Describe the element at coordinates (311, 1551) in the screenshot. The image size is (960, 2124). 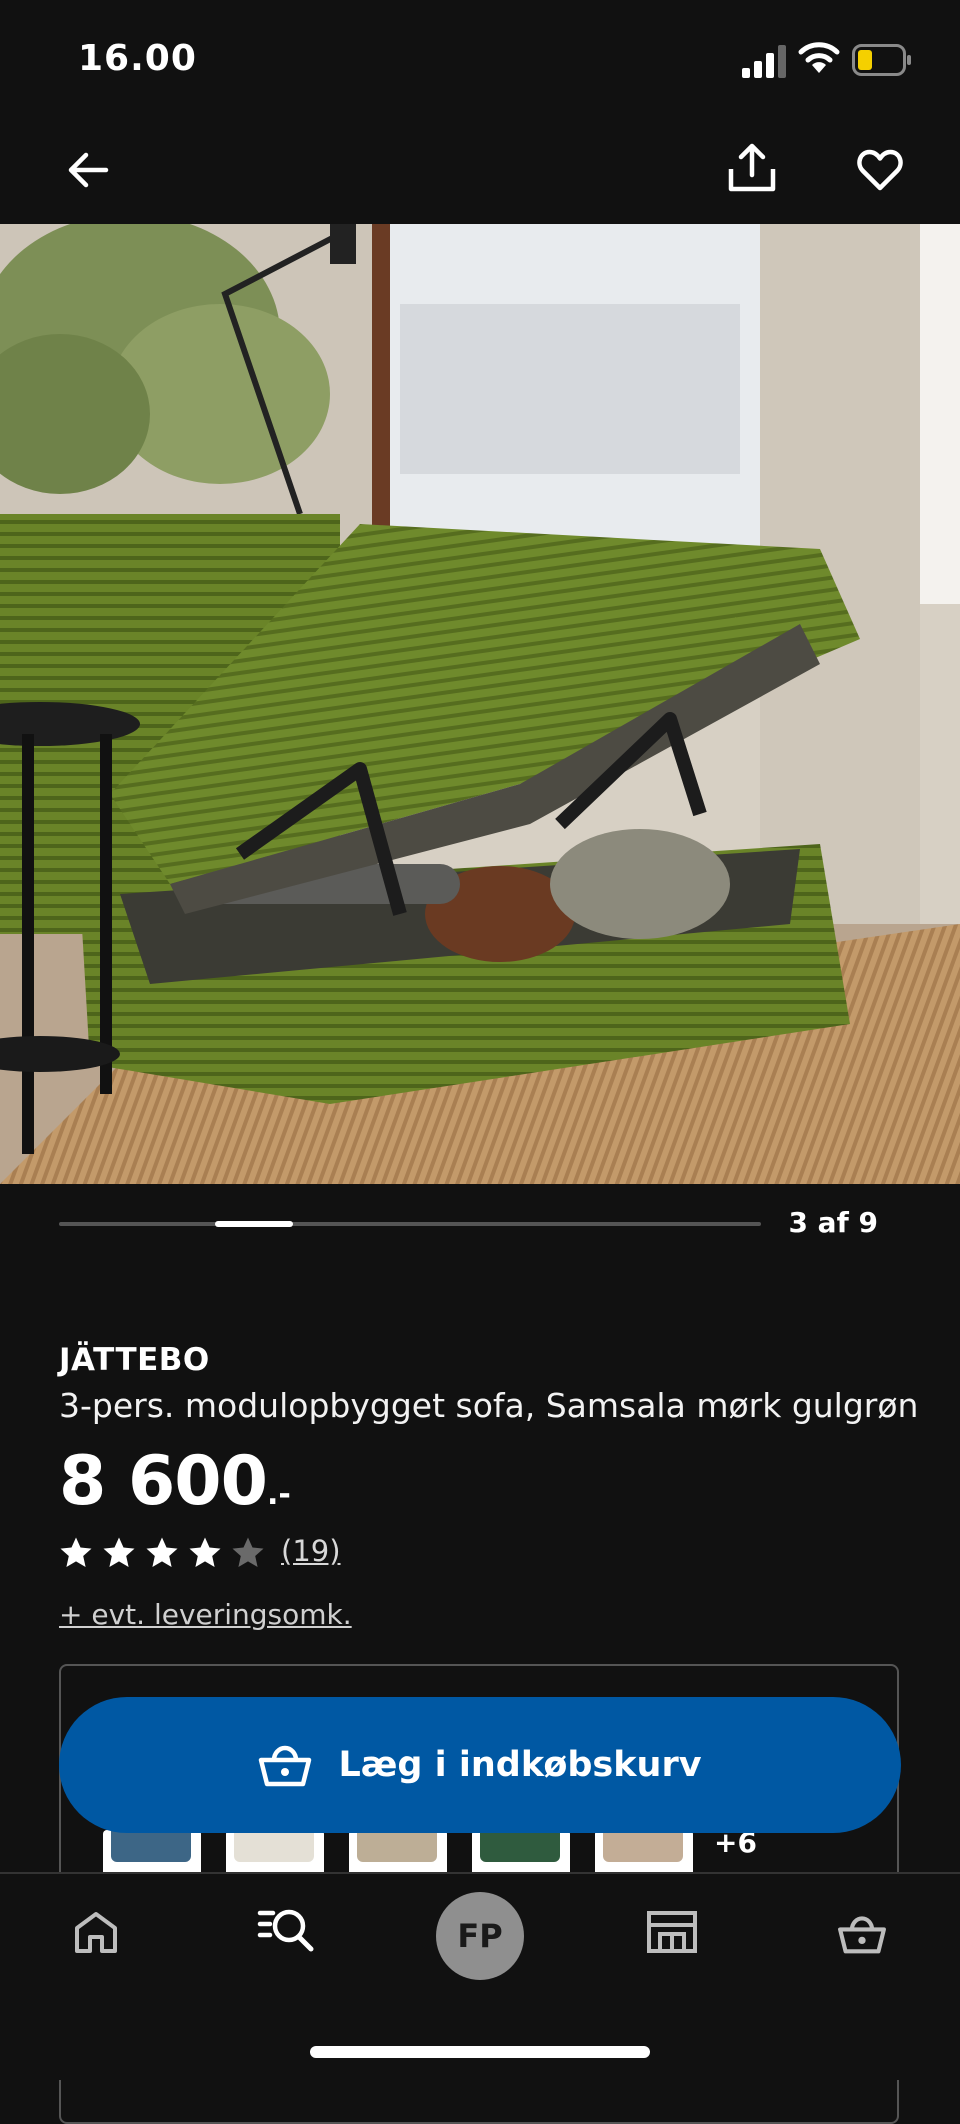
I see `review-count-link: (19)` at that location.